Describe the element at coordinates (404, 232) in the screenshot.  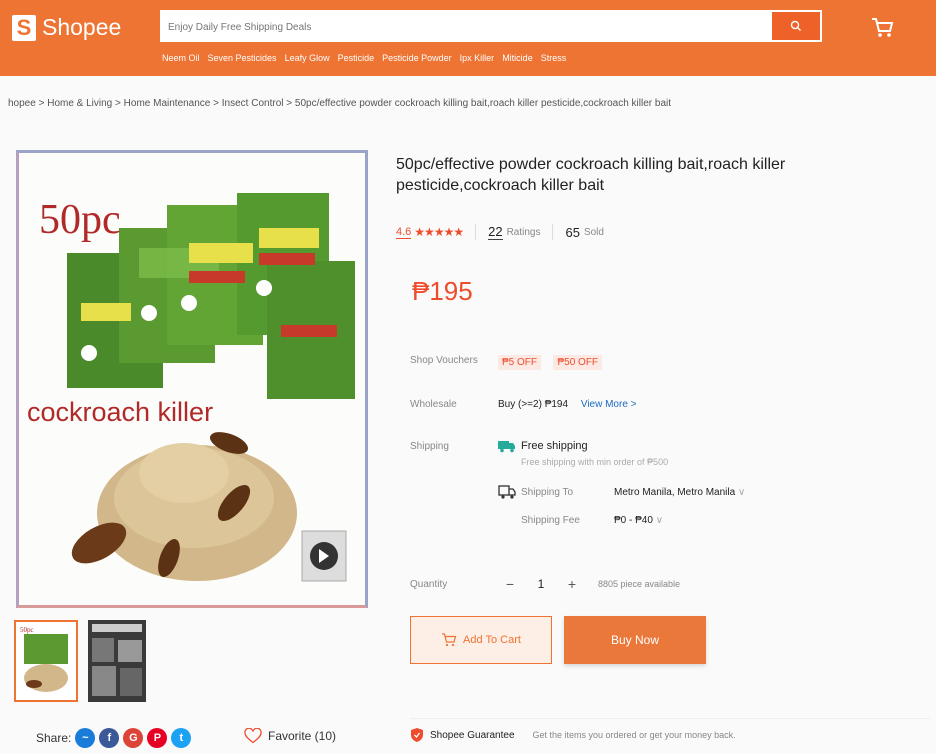
I see `rating-value: 4.6` at that location.